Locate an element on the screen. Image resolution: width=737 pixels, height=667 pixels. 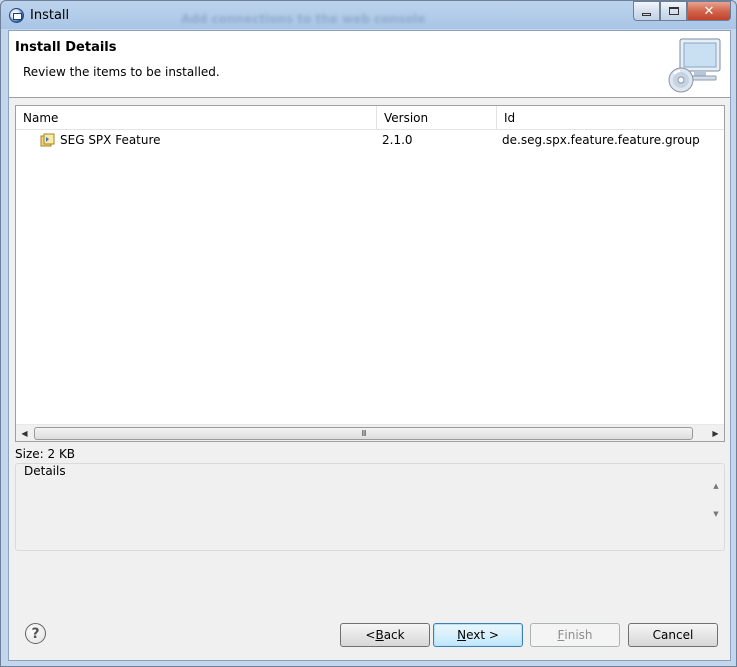
feature-icon is located at coordinates (47, 140).